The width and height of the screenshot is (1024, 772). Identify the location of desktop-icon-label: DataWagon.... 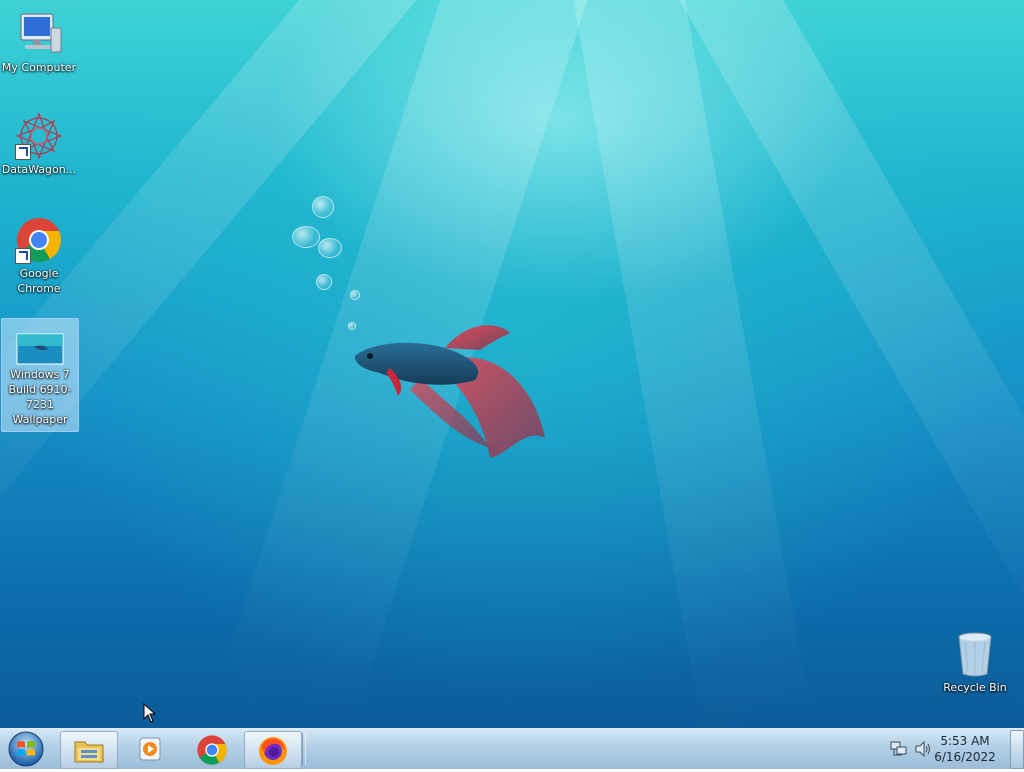
(39, 169).